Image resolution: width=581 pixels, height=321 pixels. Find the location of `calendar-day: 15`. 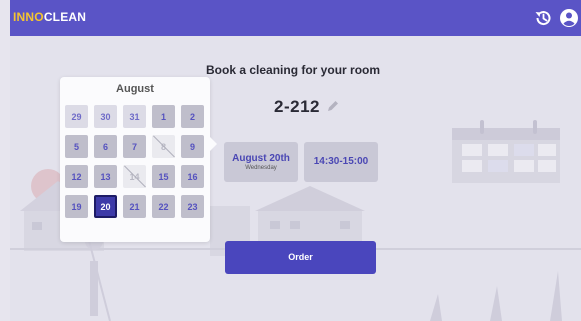

calendar-day: 15 is located at coordinates (163, 176).